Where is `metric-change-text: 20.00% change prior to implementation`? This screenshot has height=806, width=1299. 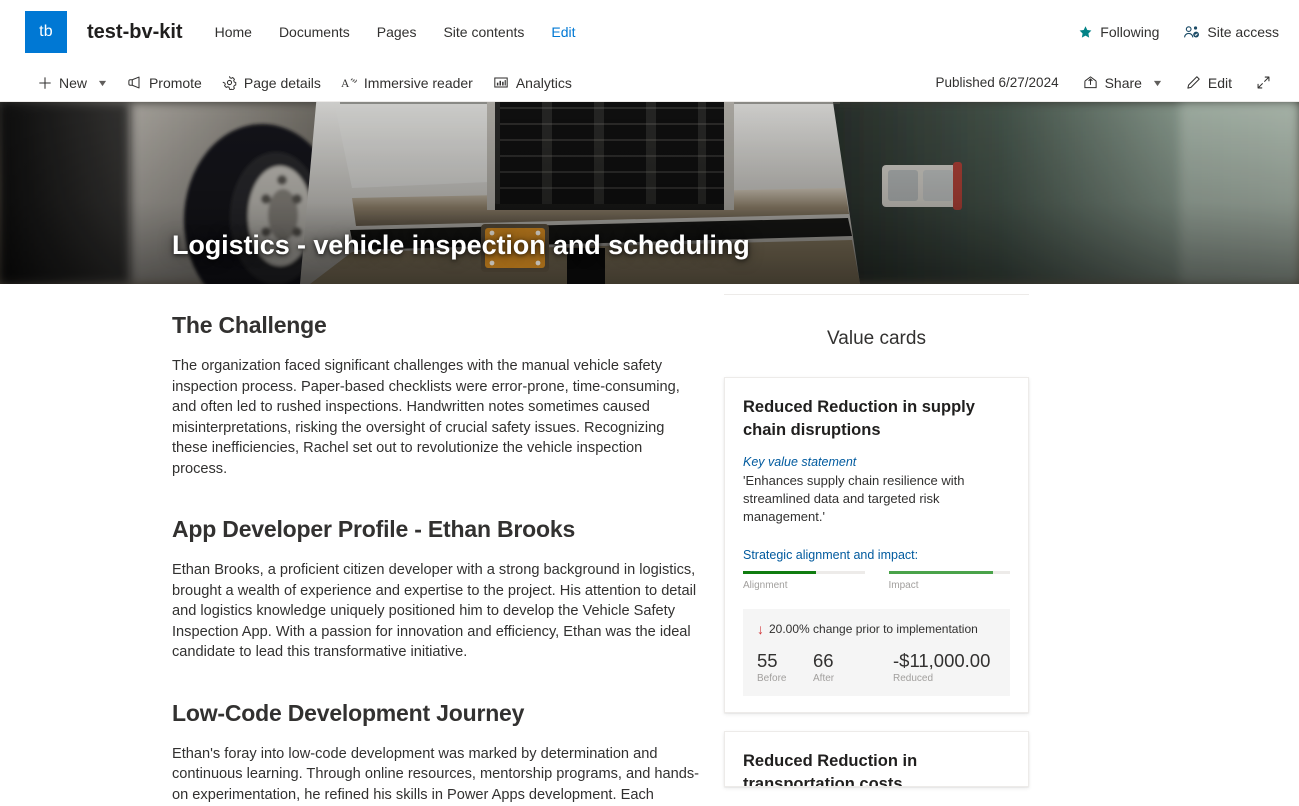 metric-change-text: 20.00% change prior to implementation is located at coordinates (873, 628).